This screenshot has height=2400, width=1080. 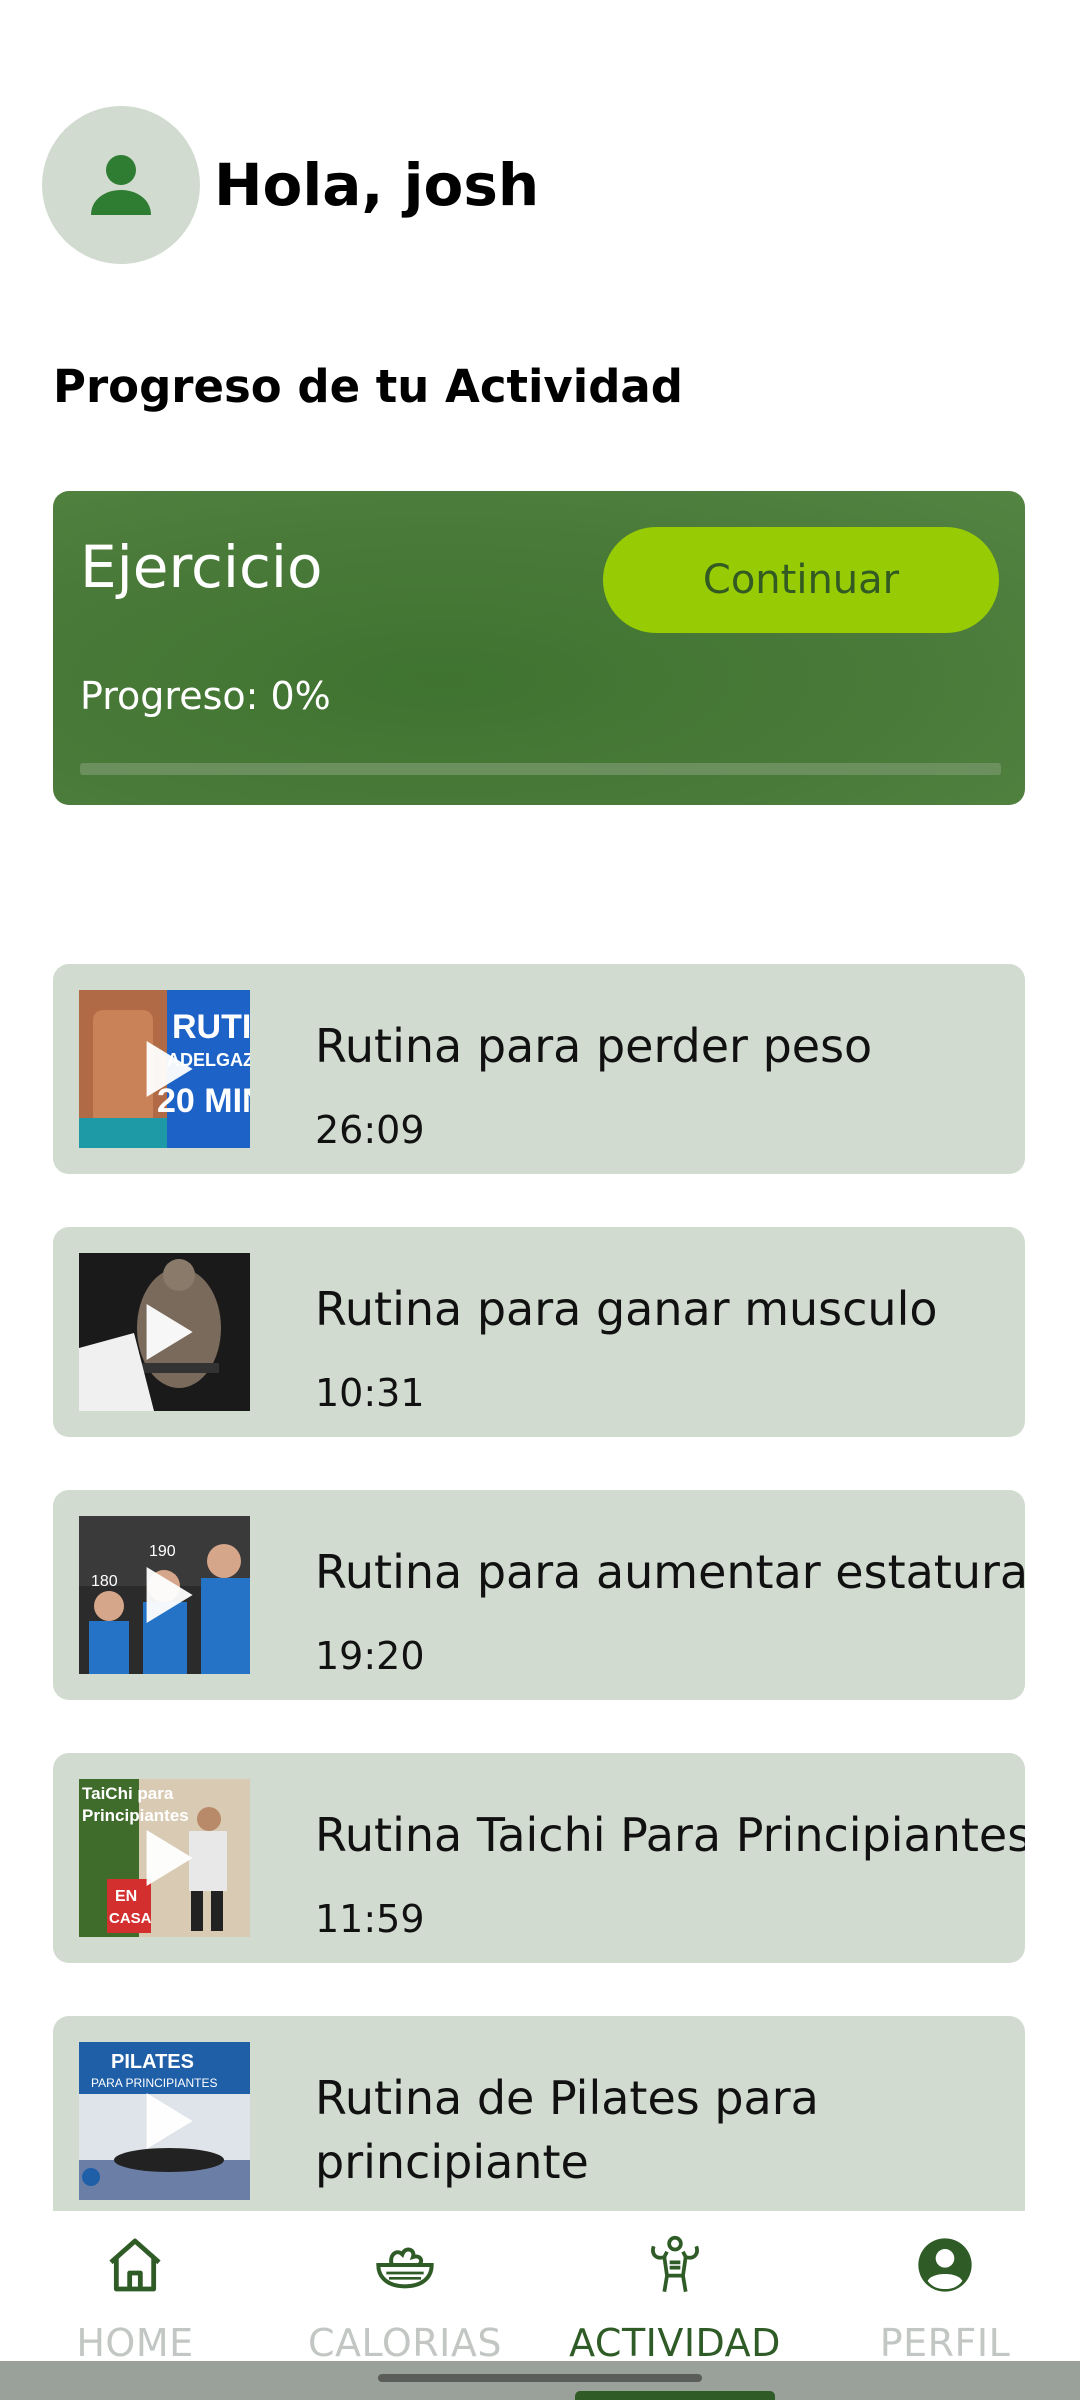 I want to click on avatar, so click(x=121, y=185).